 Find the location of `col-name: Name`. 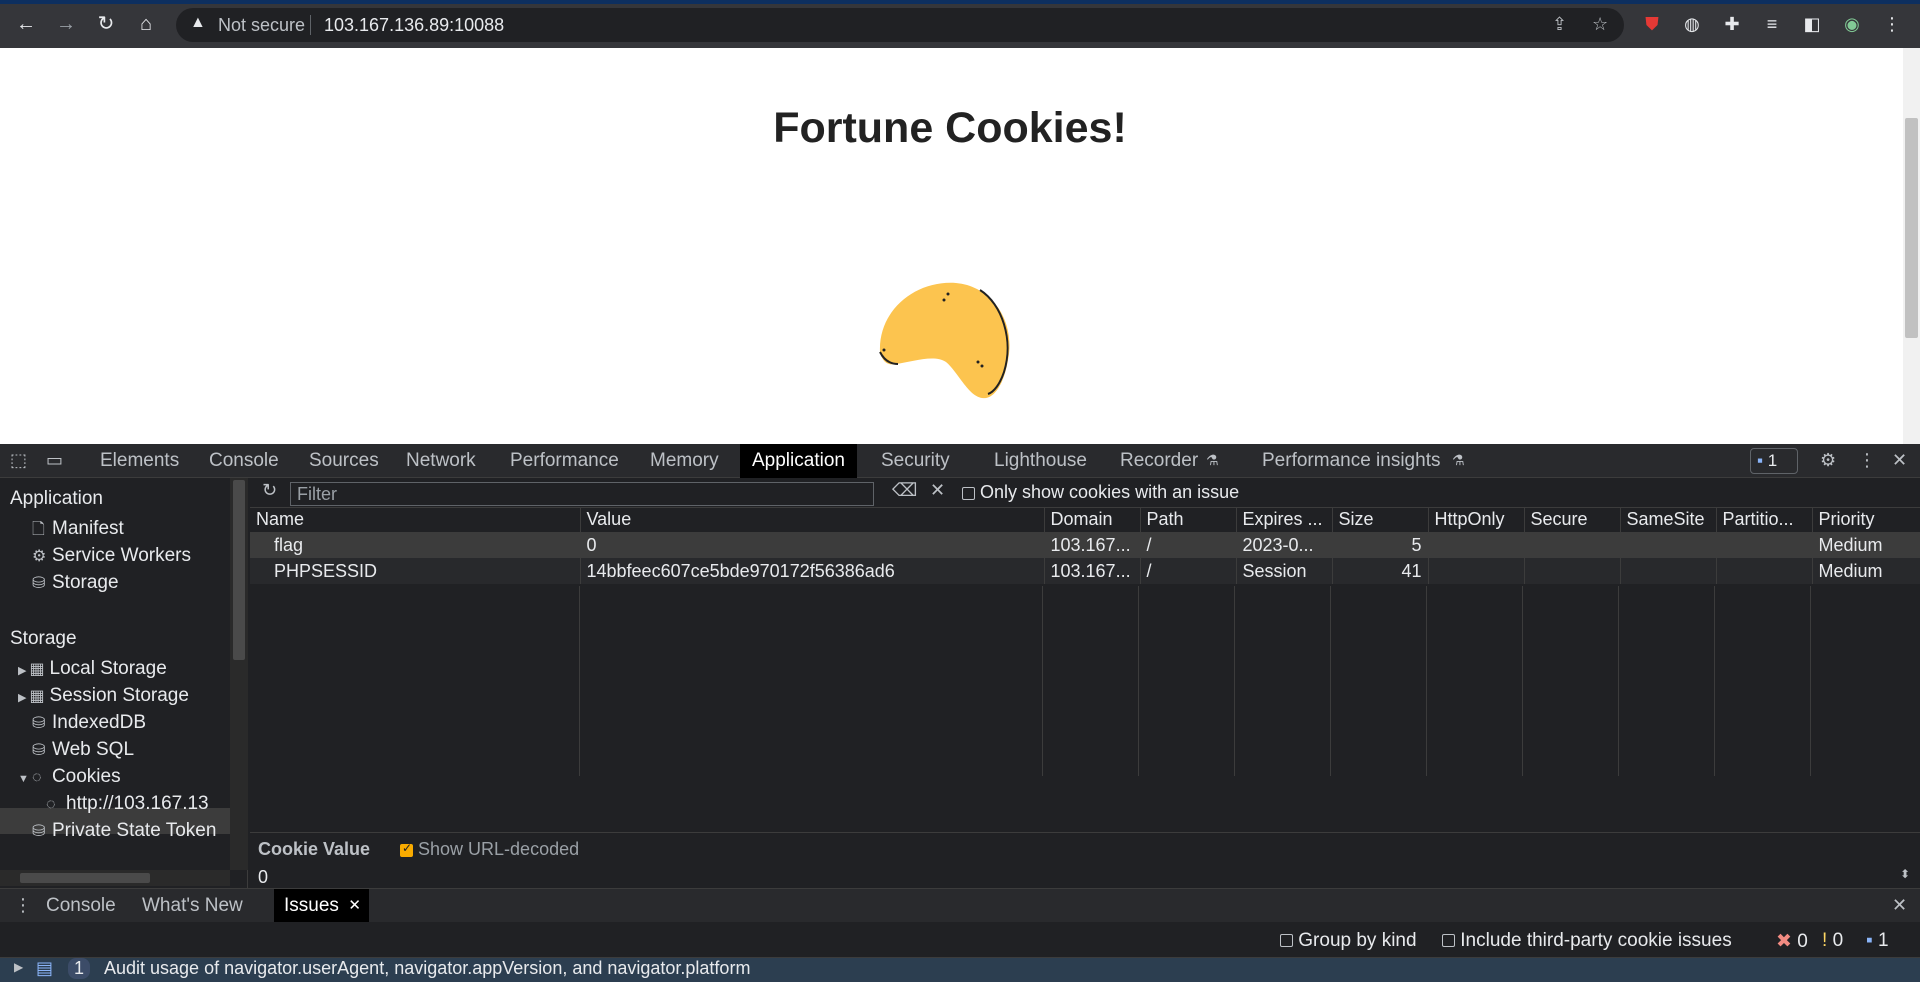

col-name: Name is located at coordinates (415, 520).